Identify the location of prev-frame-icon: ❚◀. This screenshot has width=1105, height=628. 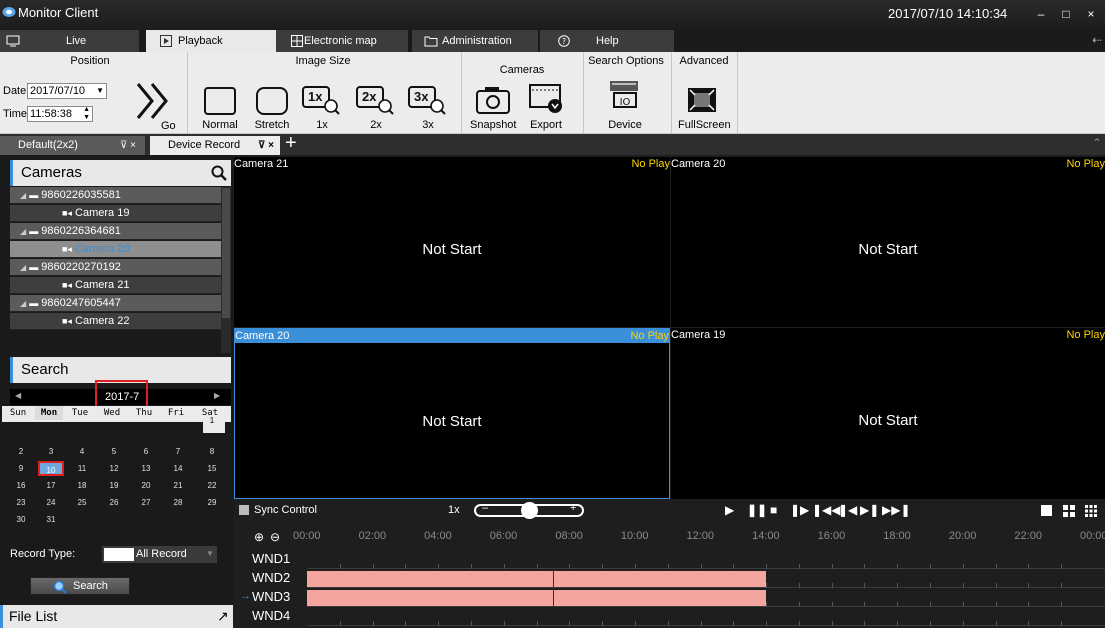
(847, 510).